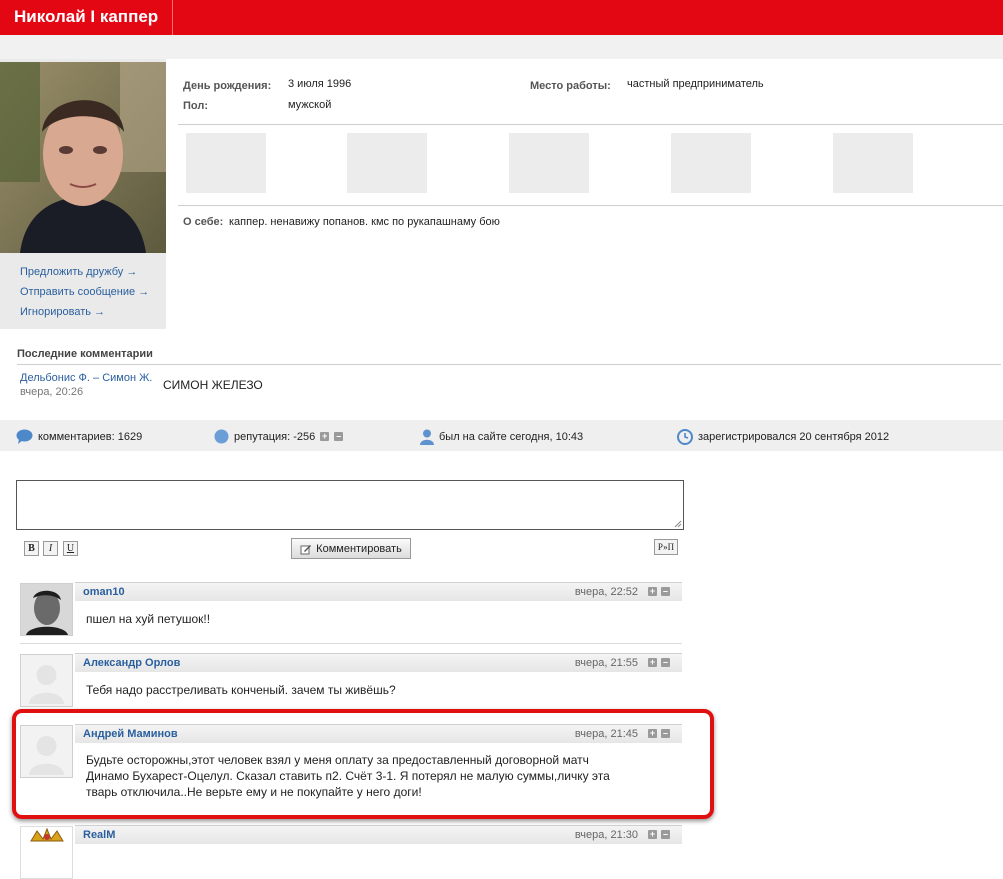 The width and height of the screenshot is (1003, 879). I want to click on submit-comment-button: Комментировать, so click(351, 548).